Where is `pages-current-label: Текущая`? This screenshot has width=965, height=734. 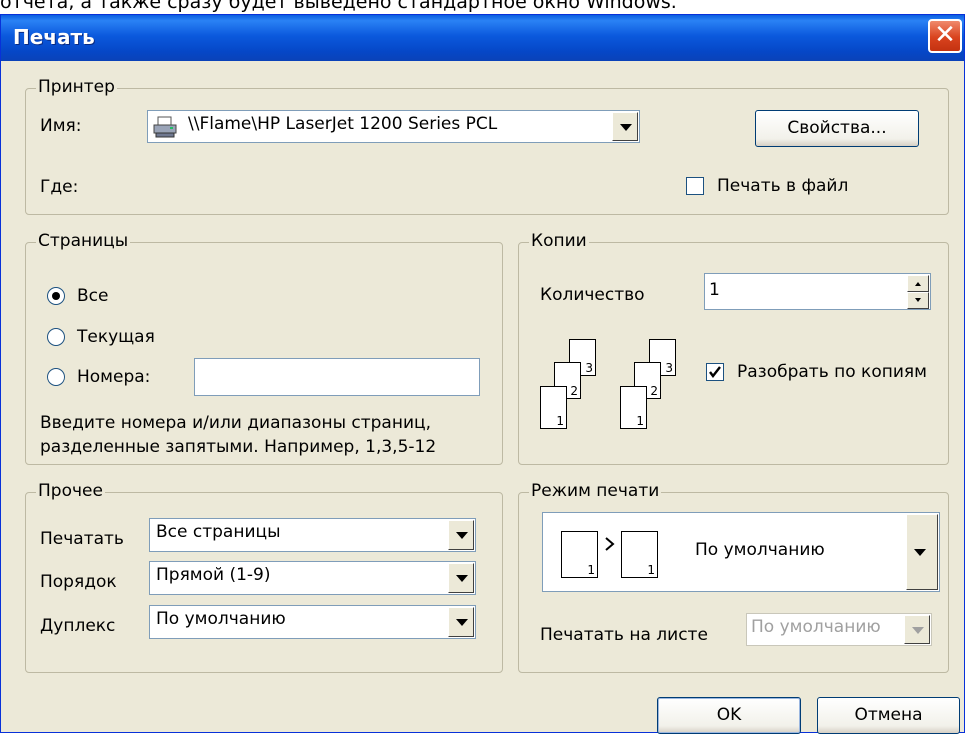 pages-current-label: Текущая is located at coordinates (116, 337).